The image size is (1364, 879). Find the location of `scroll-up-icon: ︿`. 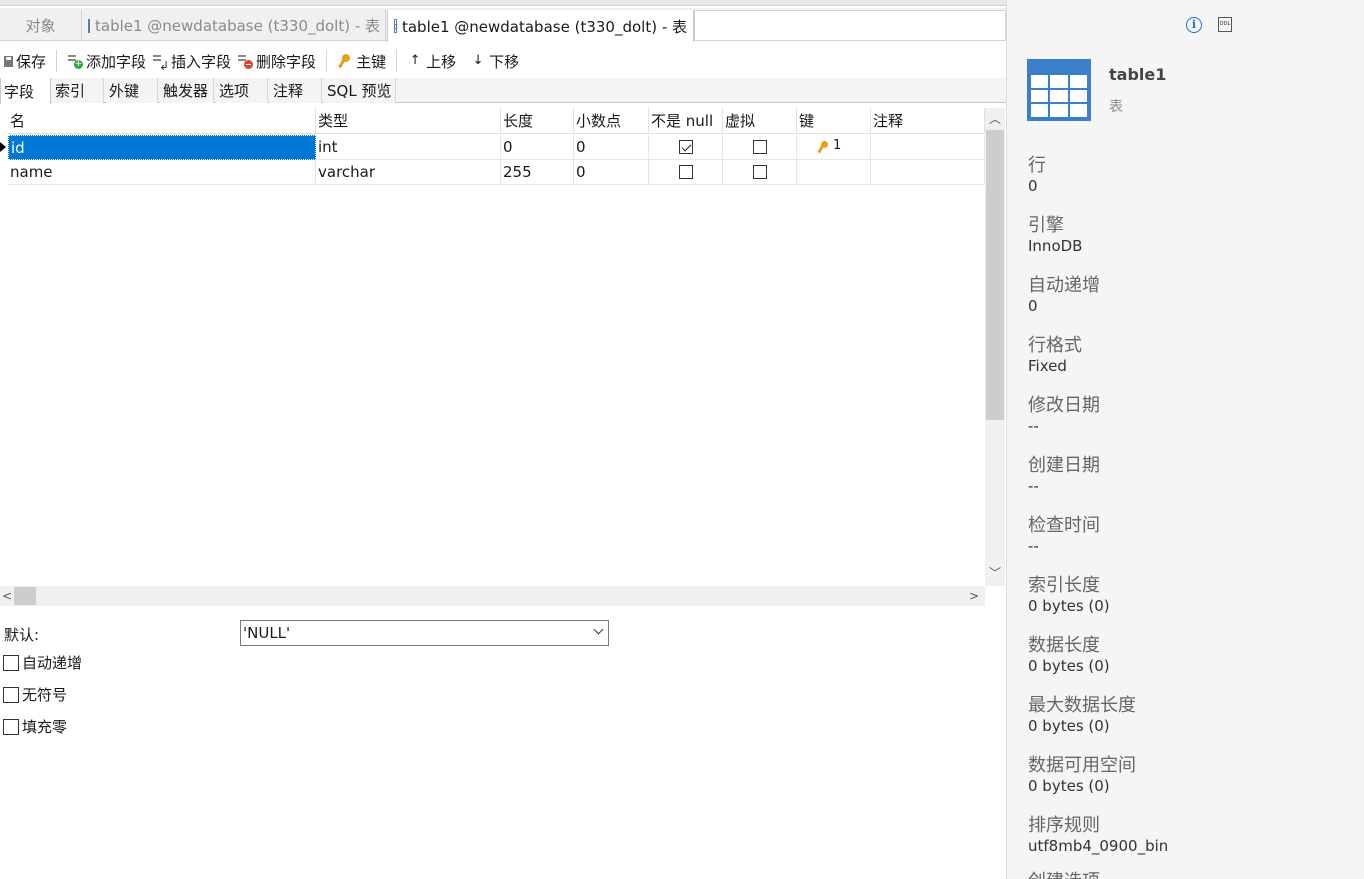

scroll-up-icon: ︿ is located at coordinates (995, 119).